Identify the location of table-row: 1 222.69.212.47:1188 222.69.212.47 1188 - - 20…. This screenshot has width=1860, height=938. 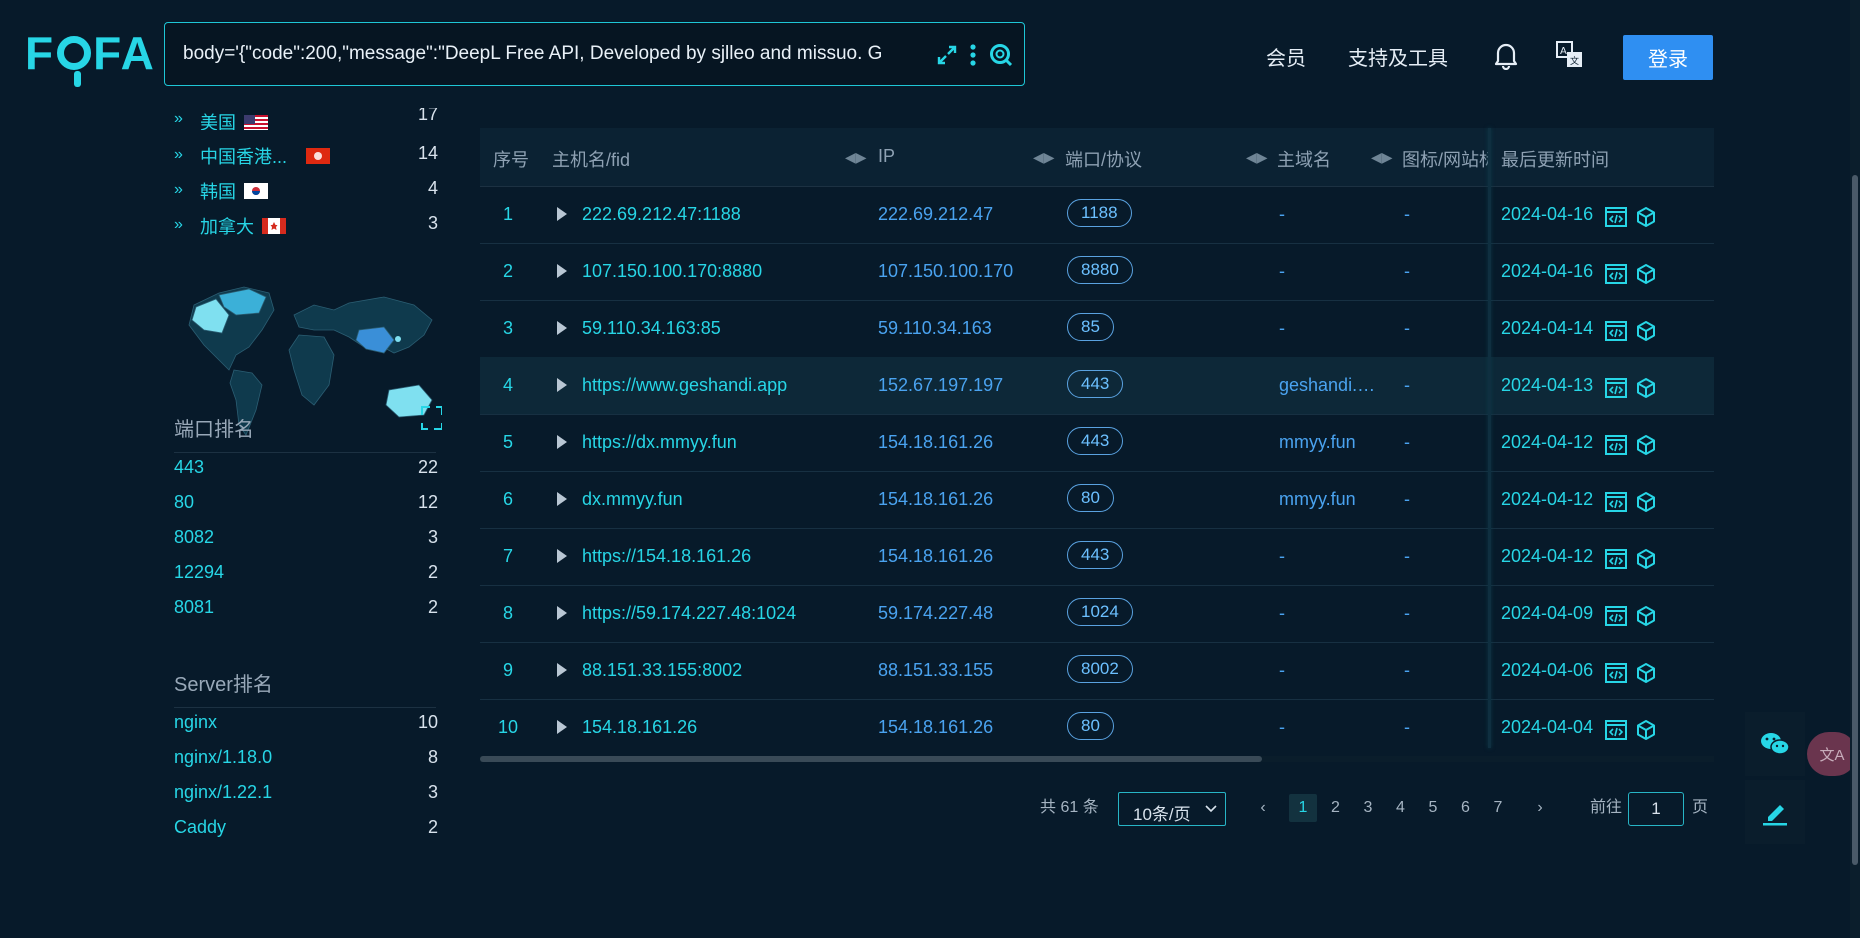
(1097, 215).